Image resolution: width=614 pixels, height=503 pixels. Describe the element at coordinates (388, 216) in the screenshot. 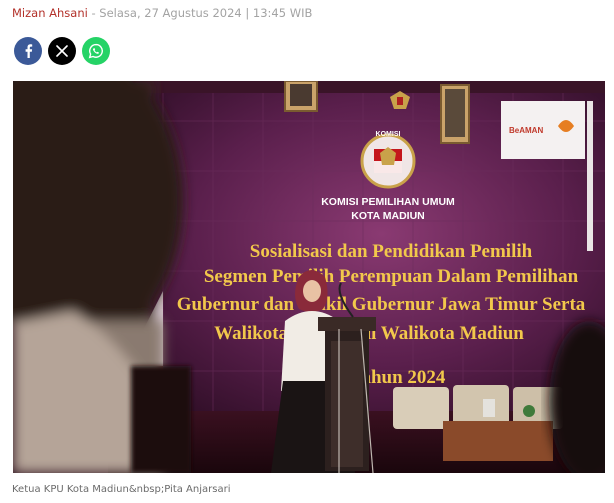

I see `banner-city: KOTA MADIUN` at that location.